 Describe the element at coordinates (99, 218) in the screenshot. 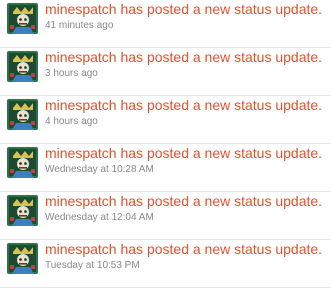

I see `timestamp: Wednesday at 12:04 AM` at that location.